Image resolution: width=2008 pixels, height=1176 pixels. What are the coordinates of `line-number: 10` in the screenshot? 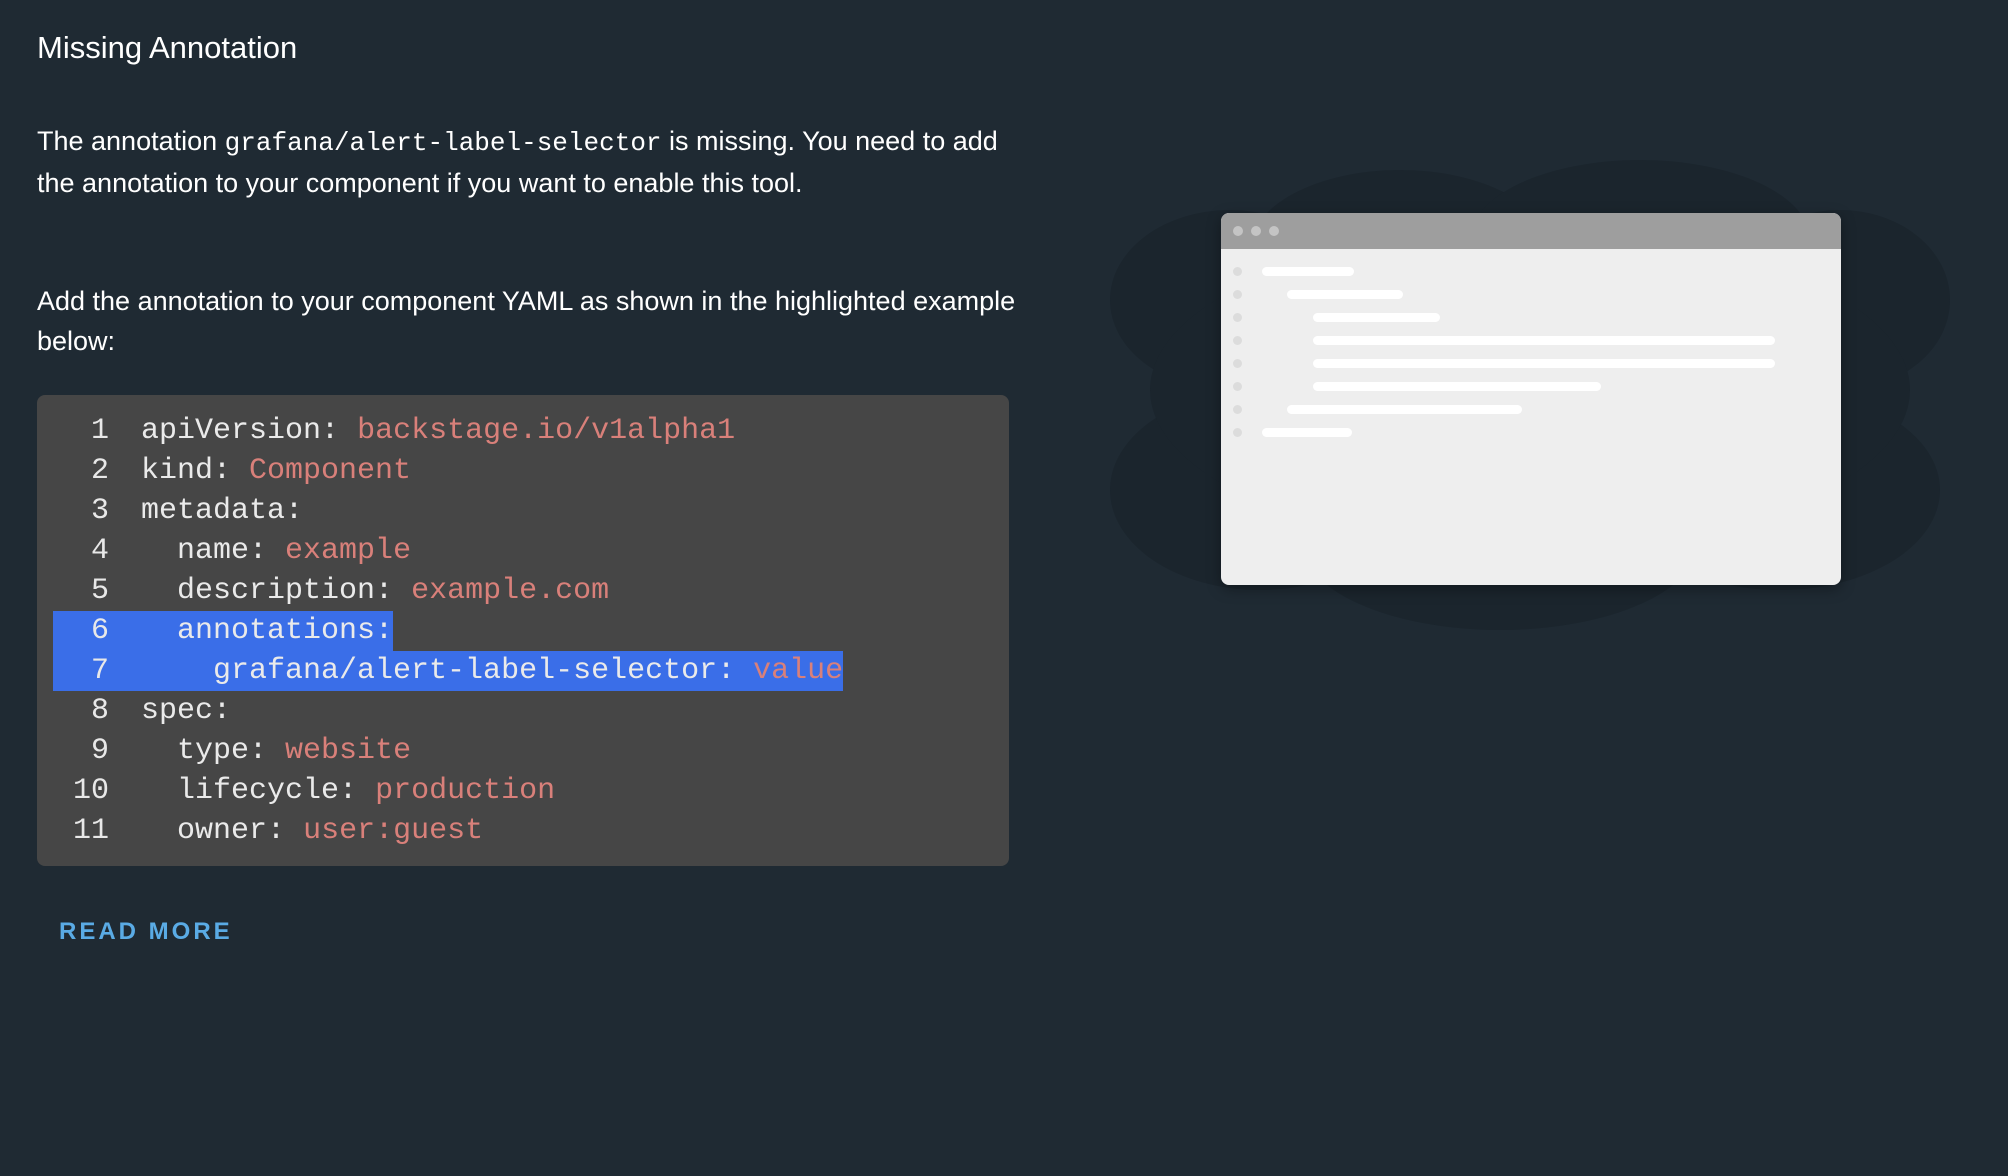 It's located at (90, 791).